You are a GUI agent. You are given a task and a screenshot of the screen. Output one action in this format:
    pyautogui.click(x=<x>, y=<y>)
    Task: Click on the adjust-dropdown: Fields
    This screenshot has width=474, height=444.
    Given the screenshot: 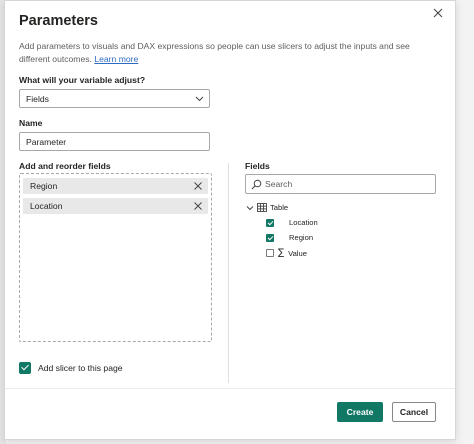 What is the action you would take?
    pyautogui.click(x=114, y=98)
    